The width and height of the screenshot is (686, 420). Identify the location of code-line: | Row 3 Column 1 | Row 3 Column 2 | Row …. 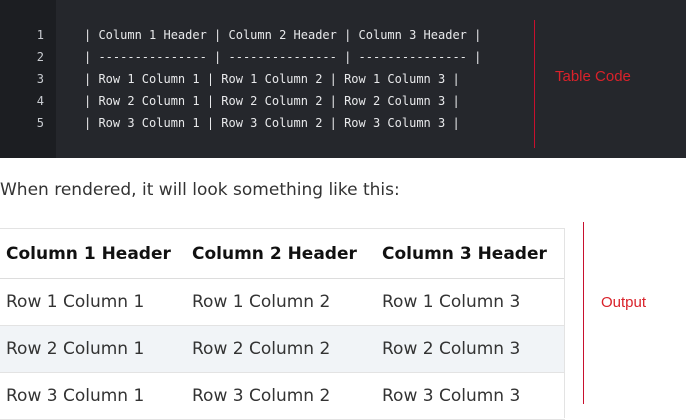
(272, 123).